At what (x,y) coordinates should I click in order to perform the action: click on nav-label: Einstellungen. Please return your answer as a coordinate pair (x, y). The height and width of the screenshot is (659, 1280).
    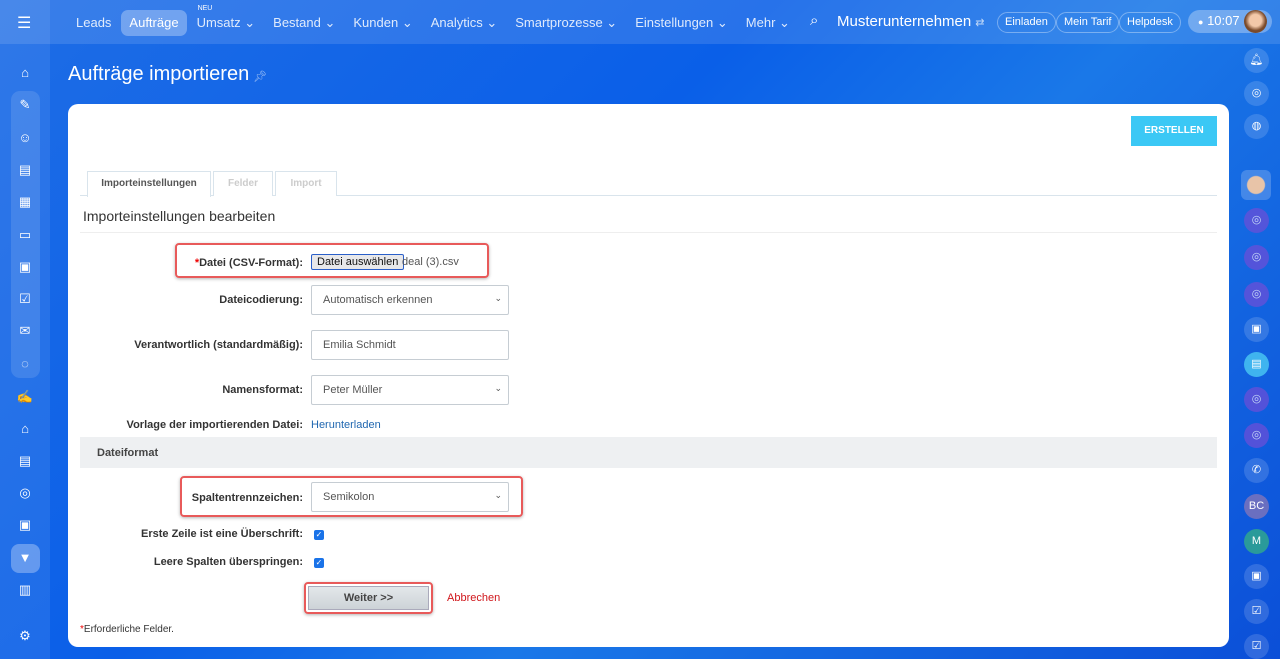
    Looking at the image, I should click on (674, 22).